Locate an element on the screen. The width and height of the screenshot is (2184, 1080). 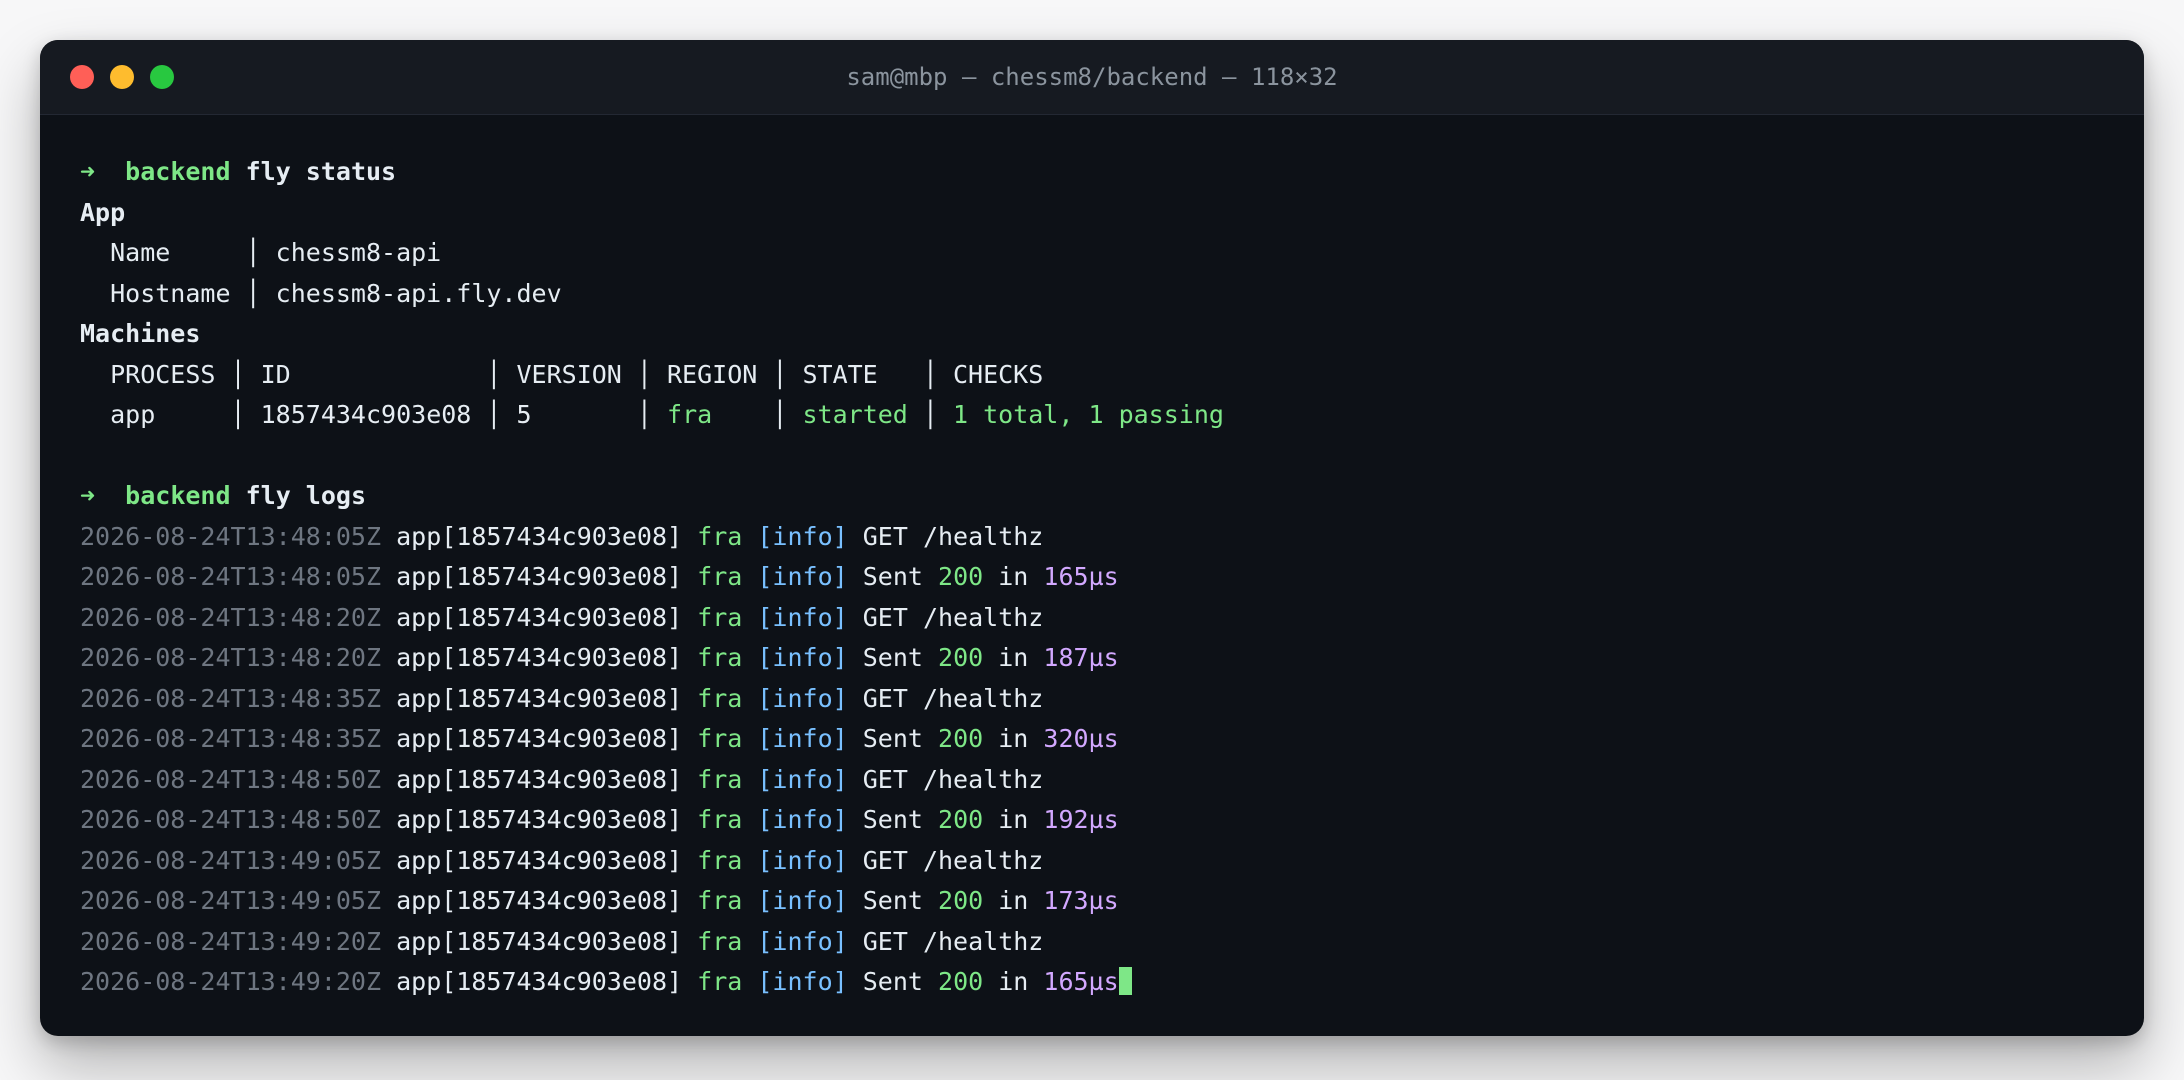
section-heading: Machines is located at coordinates (140, 333).